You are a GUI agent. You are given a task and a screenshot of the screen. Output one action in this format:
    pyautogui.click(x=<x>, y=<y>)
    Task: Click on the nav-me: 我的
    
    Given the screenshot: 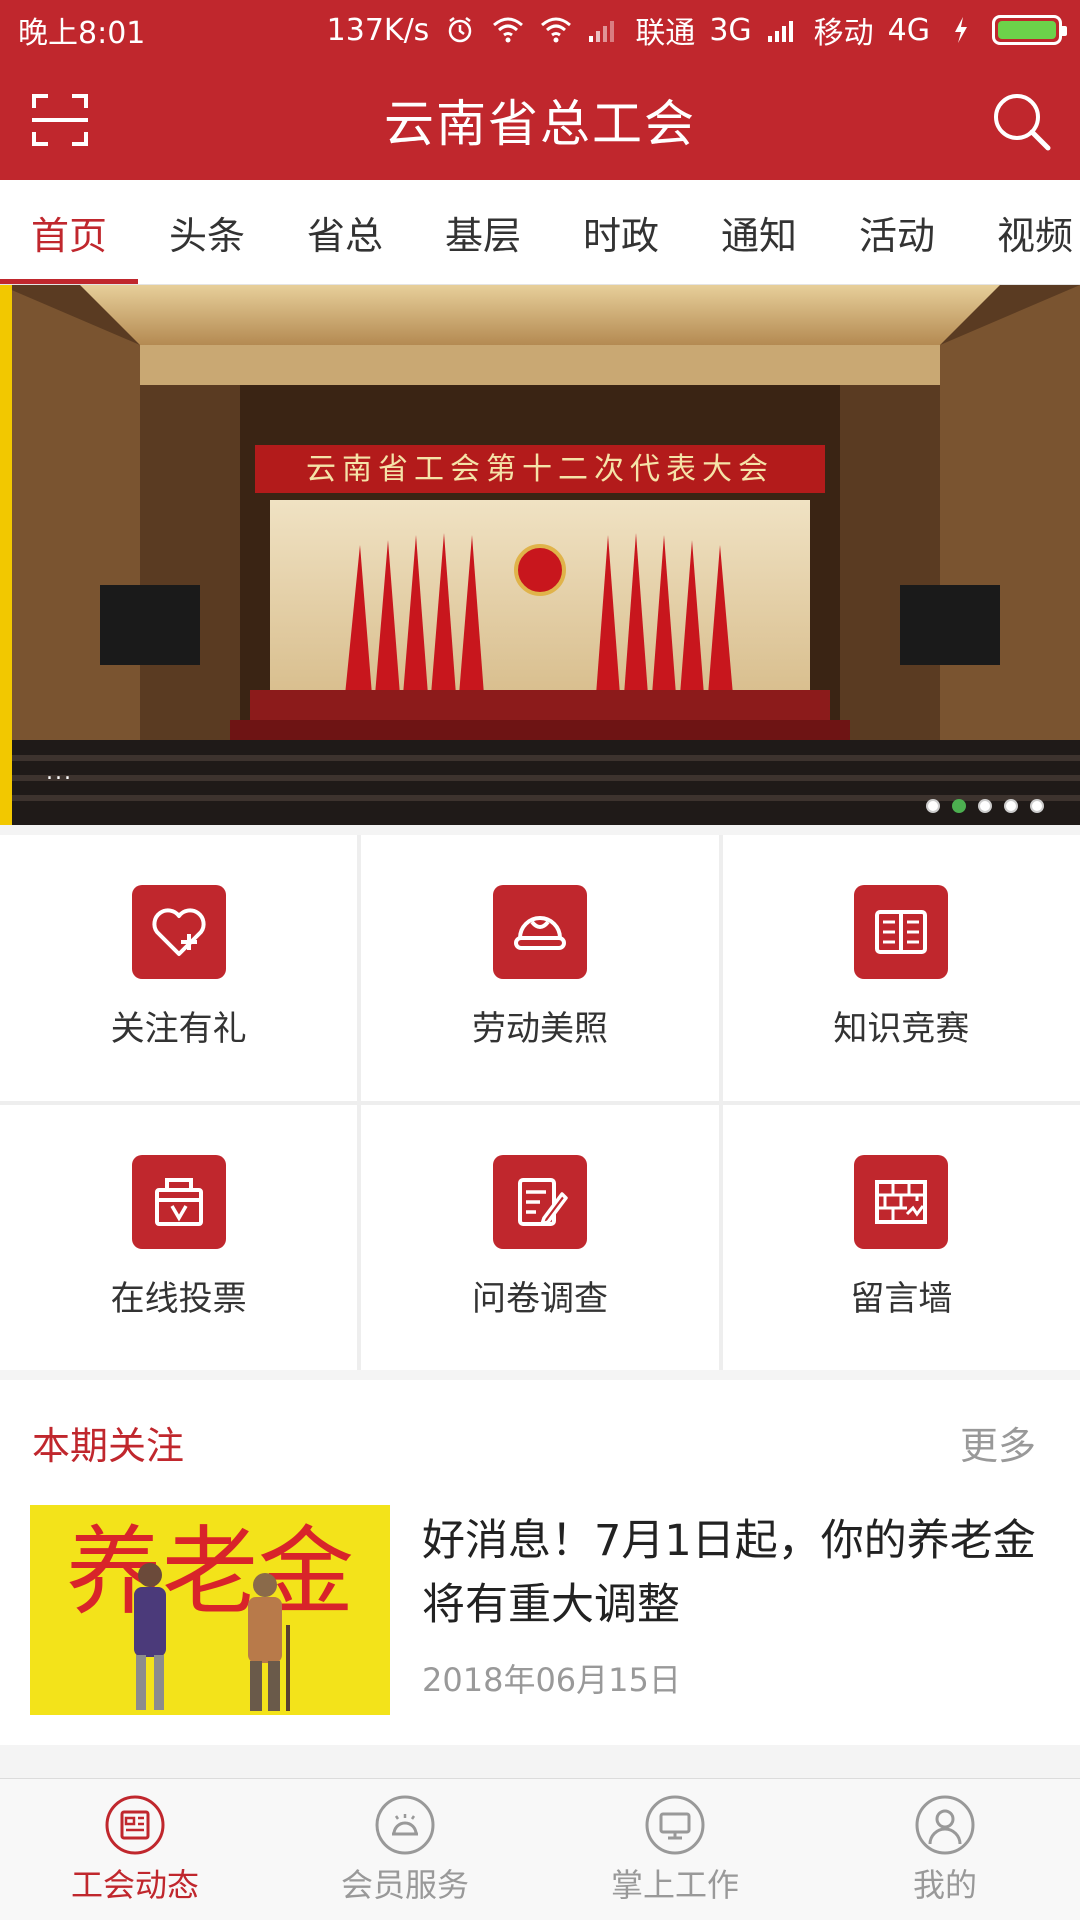 What is the action you would take?
    pyautogui.click(x=945, y=1849)
    